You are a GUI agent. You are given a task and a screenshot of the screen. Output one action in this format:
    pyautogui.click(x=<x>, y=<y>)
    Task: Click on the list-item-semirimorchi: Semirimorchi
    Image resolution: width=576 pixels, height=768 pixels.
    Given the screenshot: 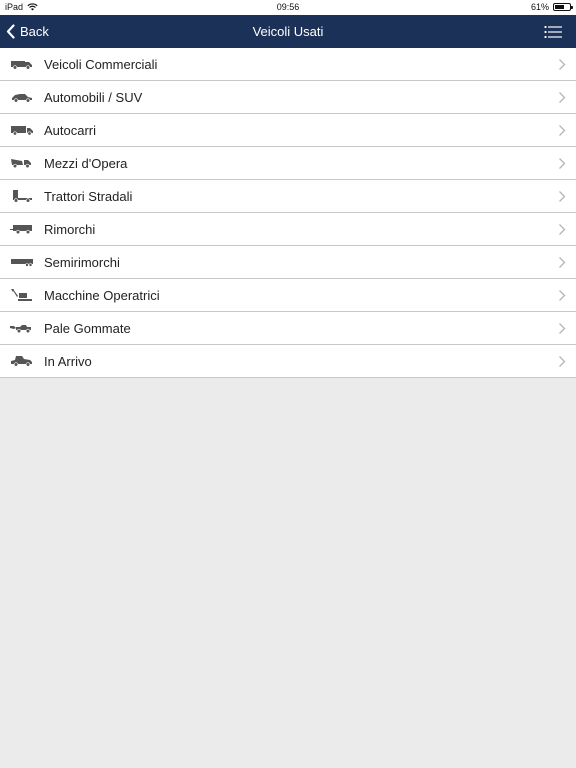 What is the action you would take?
    pyautogui.click(x=288, y=262)
    